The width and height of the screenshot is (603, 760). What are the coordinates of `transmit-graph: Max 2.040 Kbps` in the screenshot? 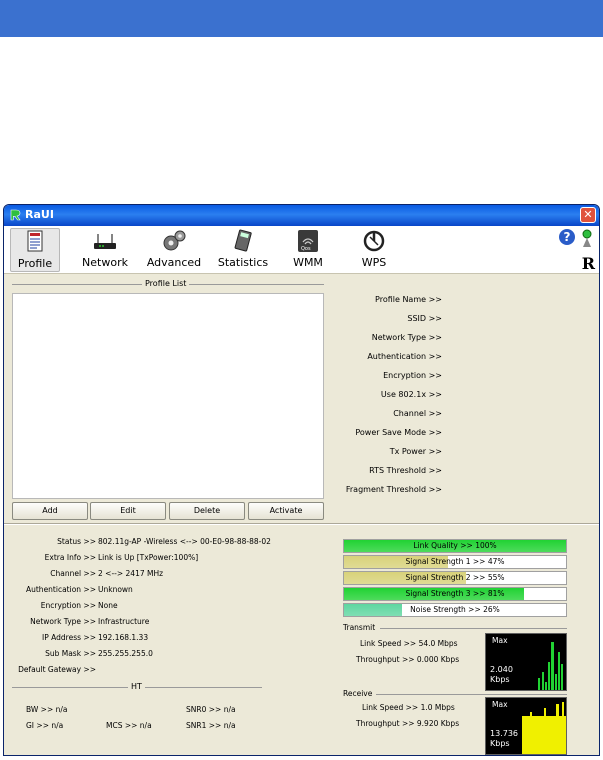 It's located at (526, 662).